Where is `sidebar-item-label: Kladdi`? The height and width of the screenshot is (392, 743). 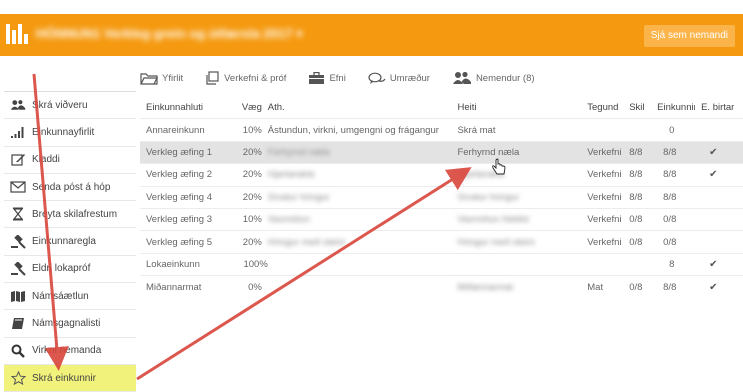 sidebar-item-label: Kladdi is located at coordinates (46, 160).